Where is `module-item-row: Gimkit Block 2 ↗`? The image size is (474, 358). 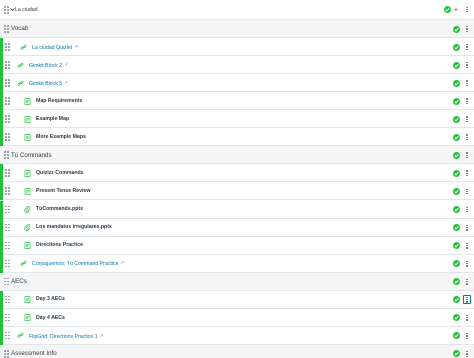 module-item-row: Gimkit Block 2 ↗ is located at coordinates (237, 65).